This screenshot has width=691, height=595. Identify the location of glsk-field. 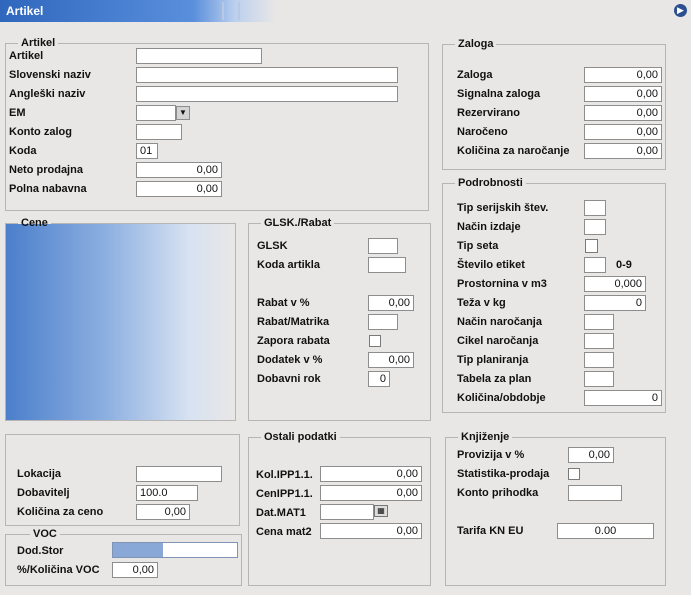
(383, 246).